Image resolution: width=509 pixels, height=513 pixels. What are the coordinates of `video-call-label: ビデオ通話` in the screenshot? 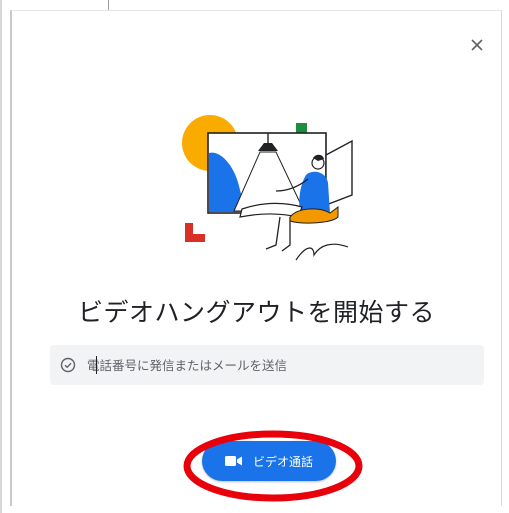 It's located at (282, 461).